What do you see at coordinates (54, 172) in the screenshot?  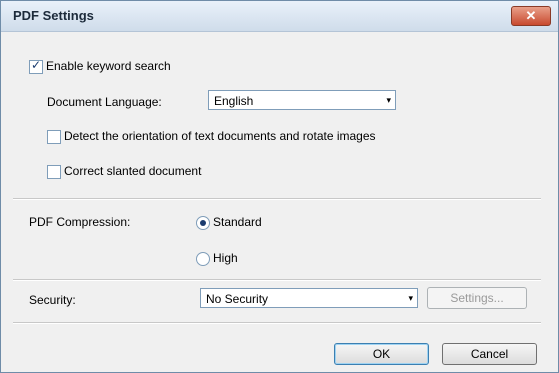 I see `correct-slanted-checkbox` at bounding box center [54, 172].